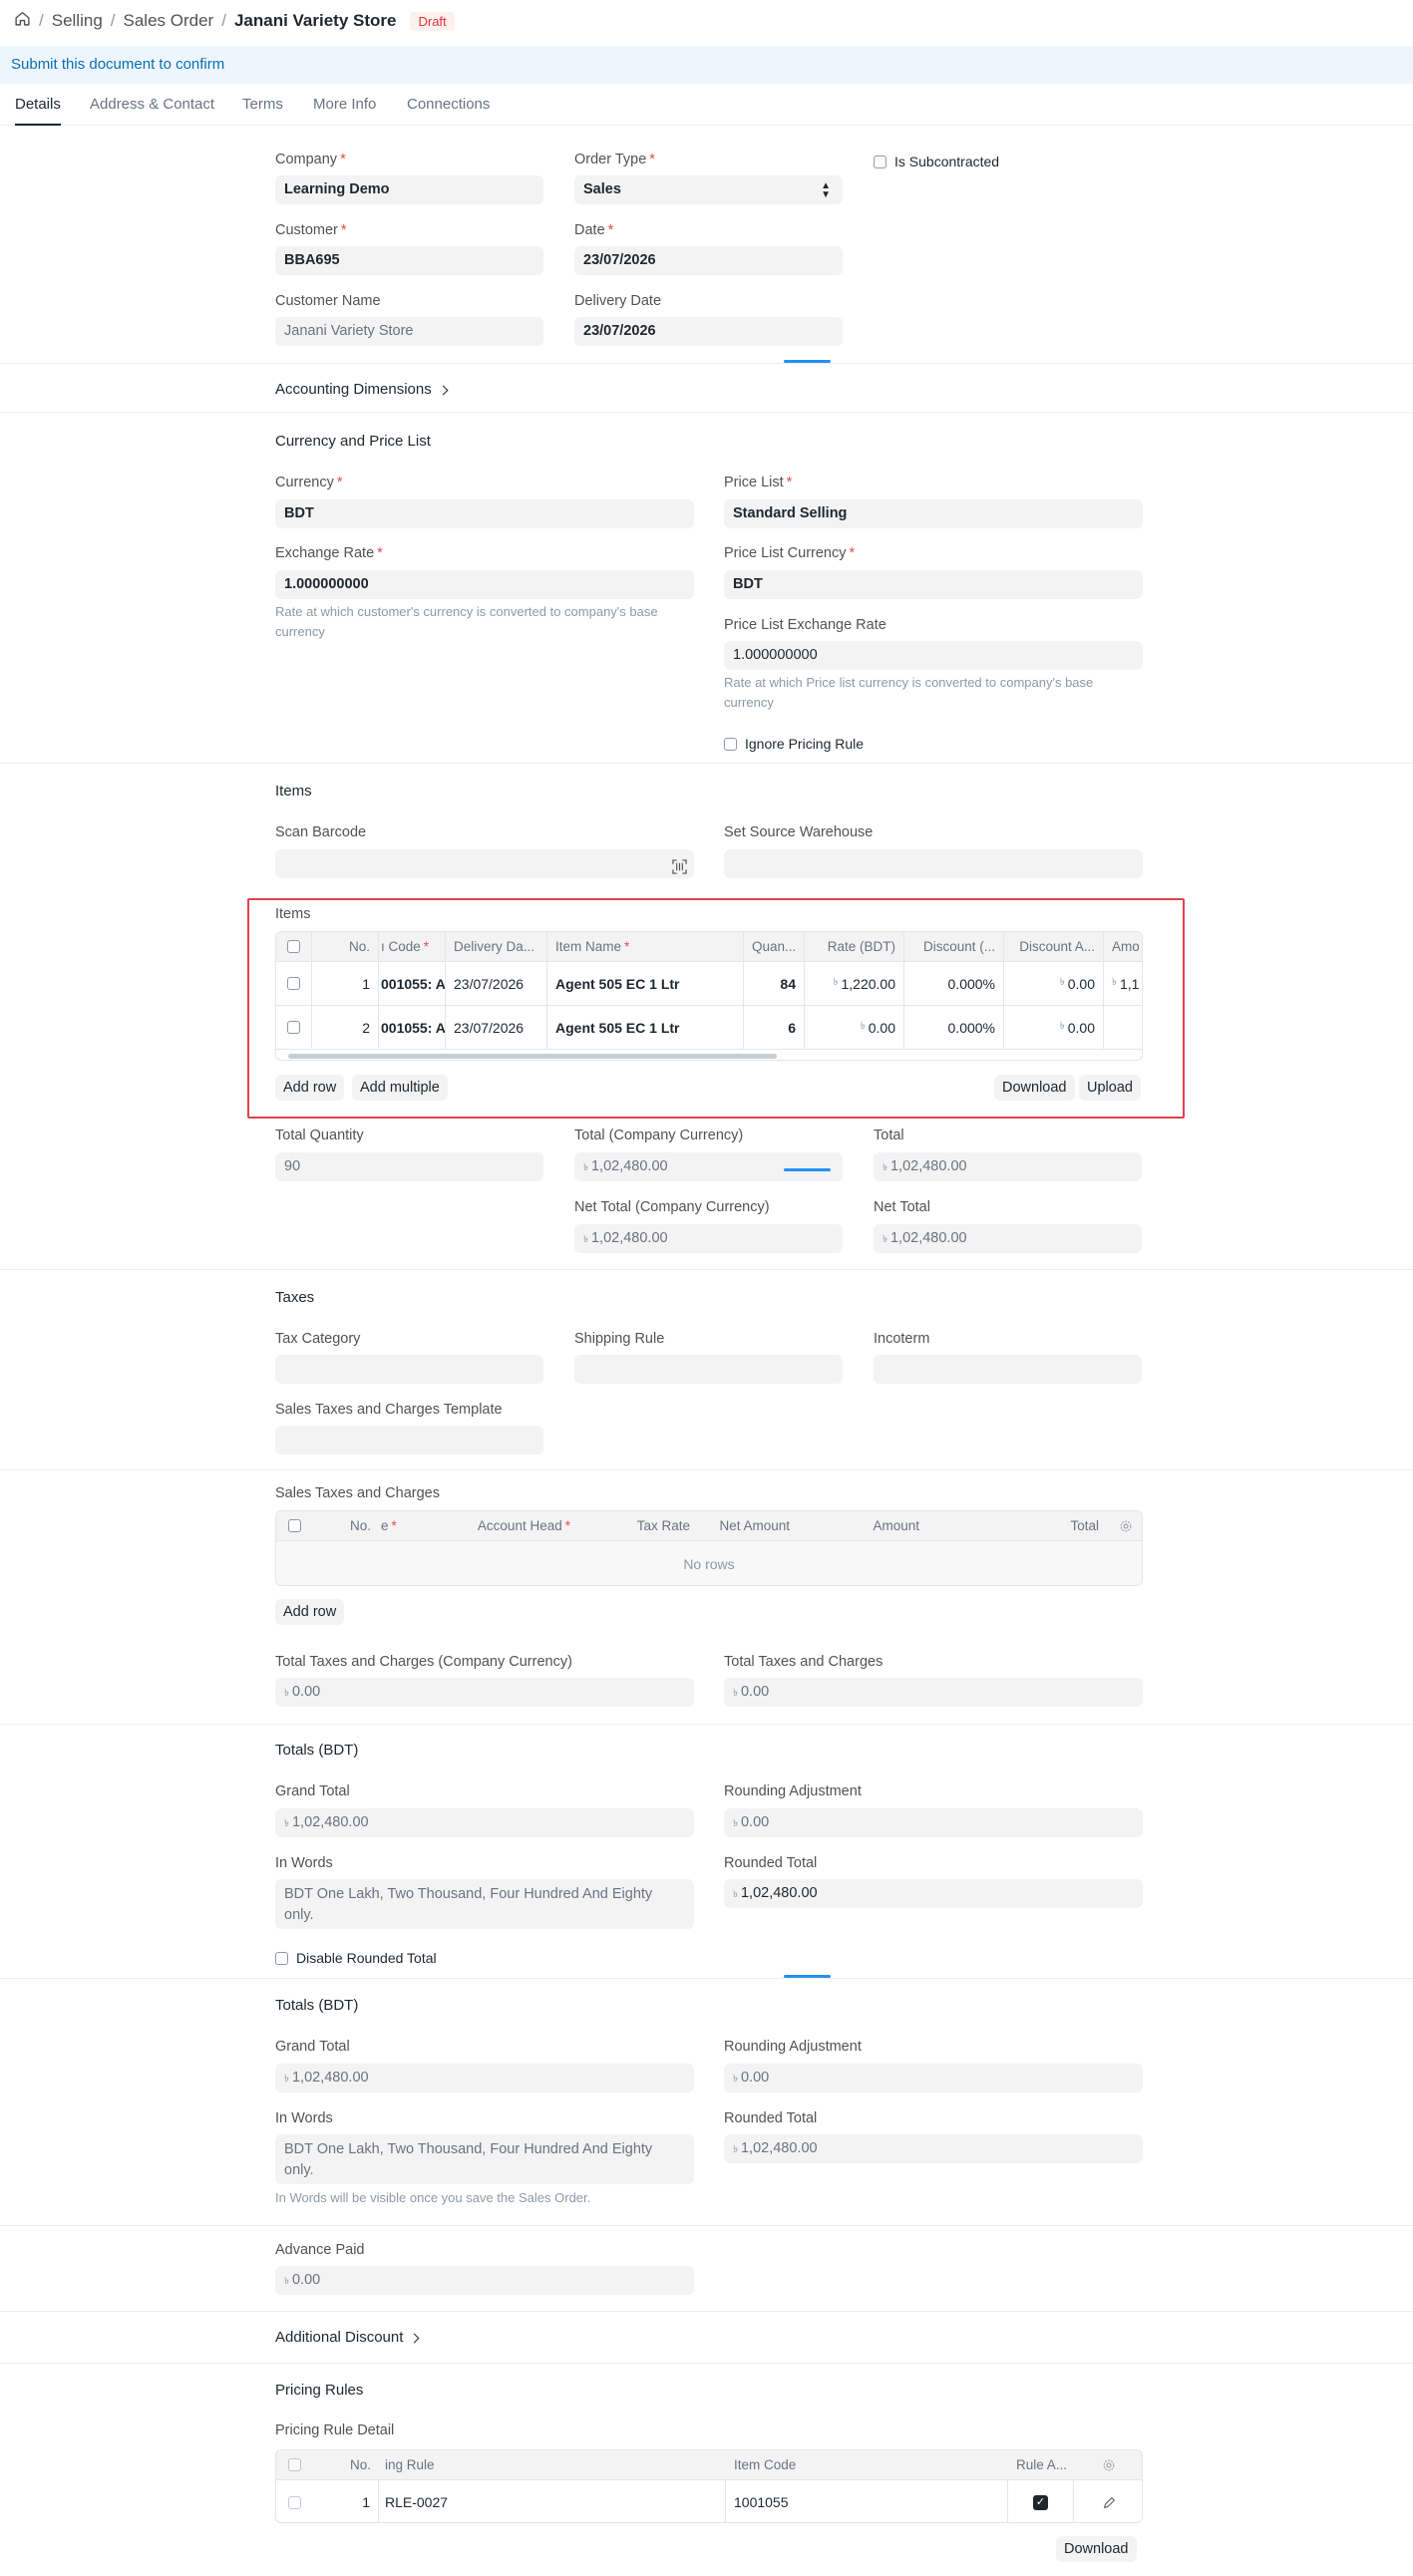 Image resolution: width=1413 pixels, height=2576 pixels. I want to click on shipping-rule-label: Shipping Rule, so click(620, 1339).